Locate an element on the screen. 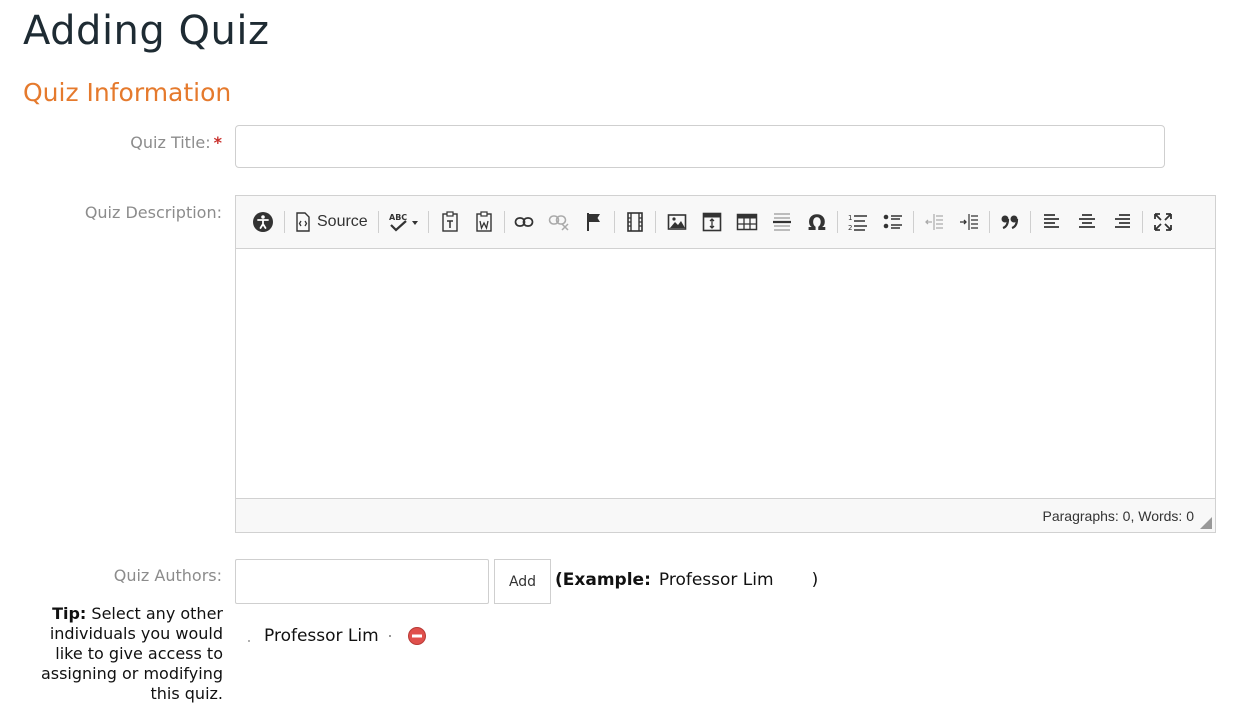 This screenshot has height=722, width=1239. author-name: Professor Lim is located at coordinates (321, 636).